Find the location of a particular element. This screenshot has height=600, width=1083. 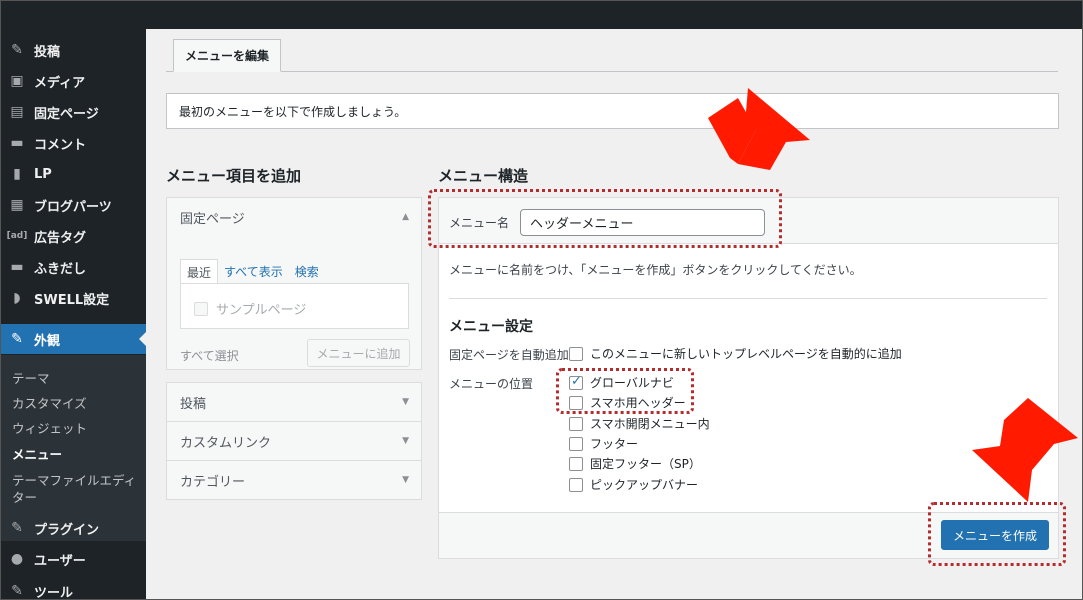

sidebar-item-label: SWELL設定 is located at coordinates (72, 300).